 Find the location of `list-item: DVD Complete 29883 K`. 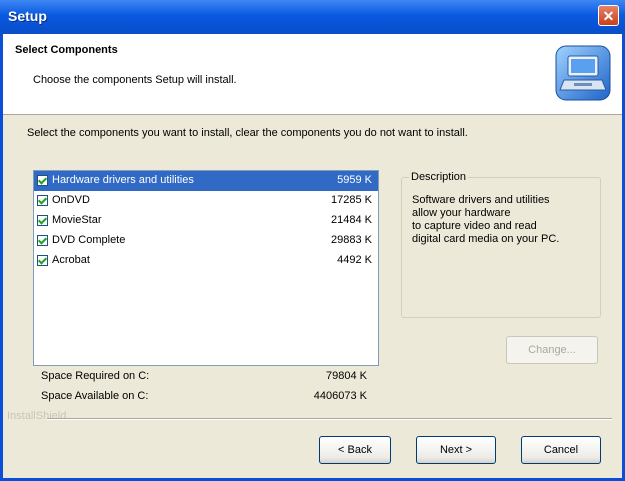

list-item: DVD Complete 29883 K is located at coordinates (206, 241).